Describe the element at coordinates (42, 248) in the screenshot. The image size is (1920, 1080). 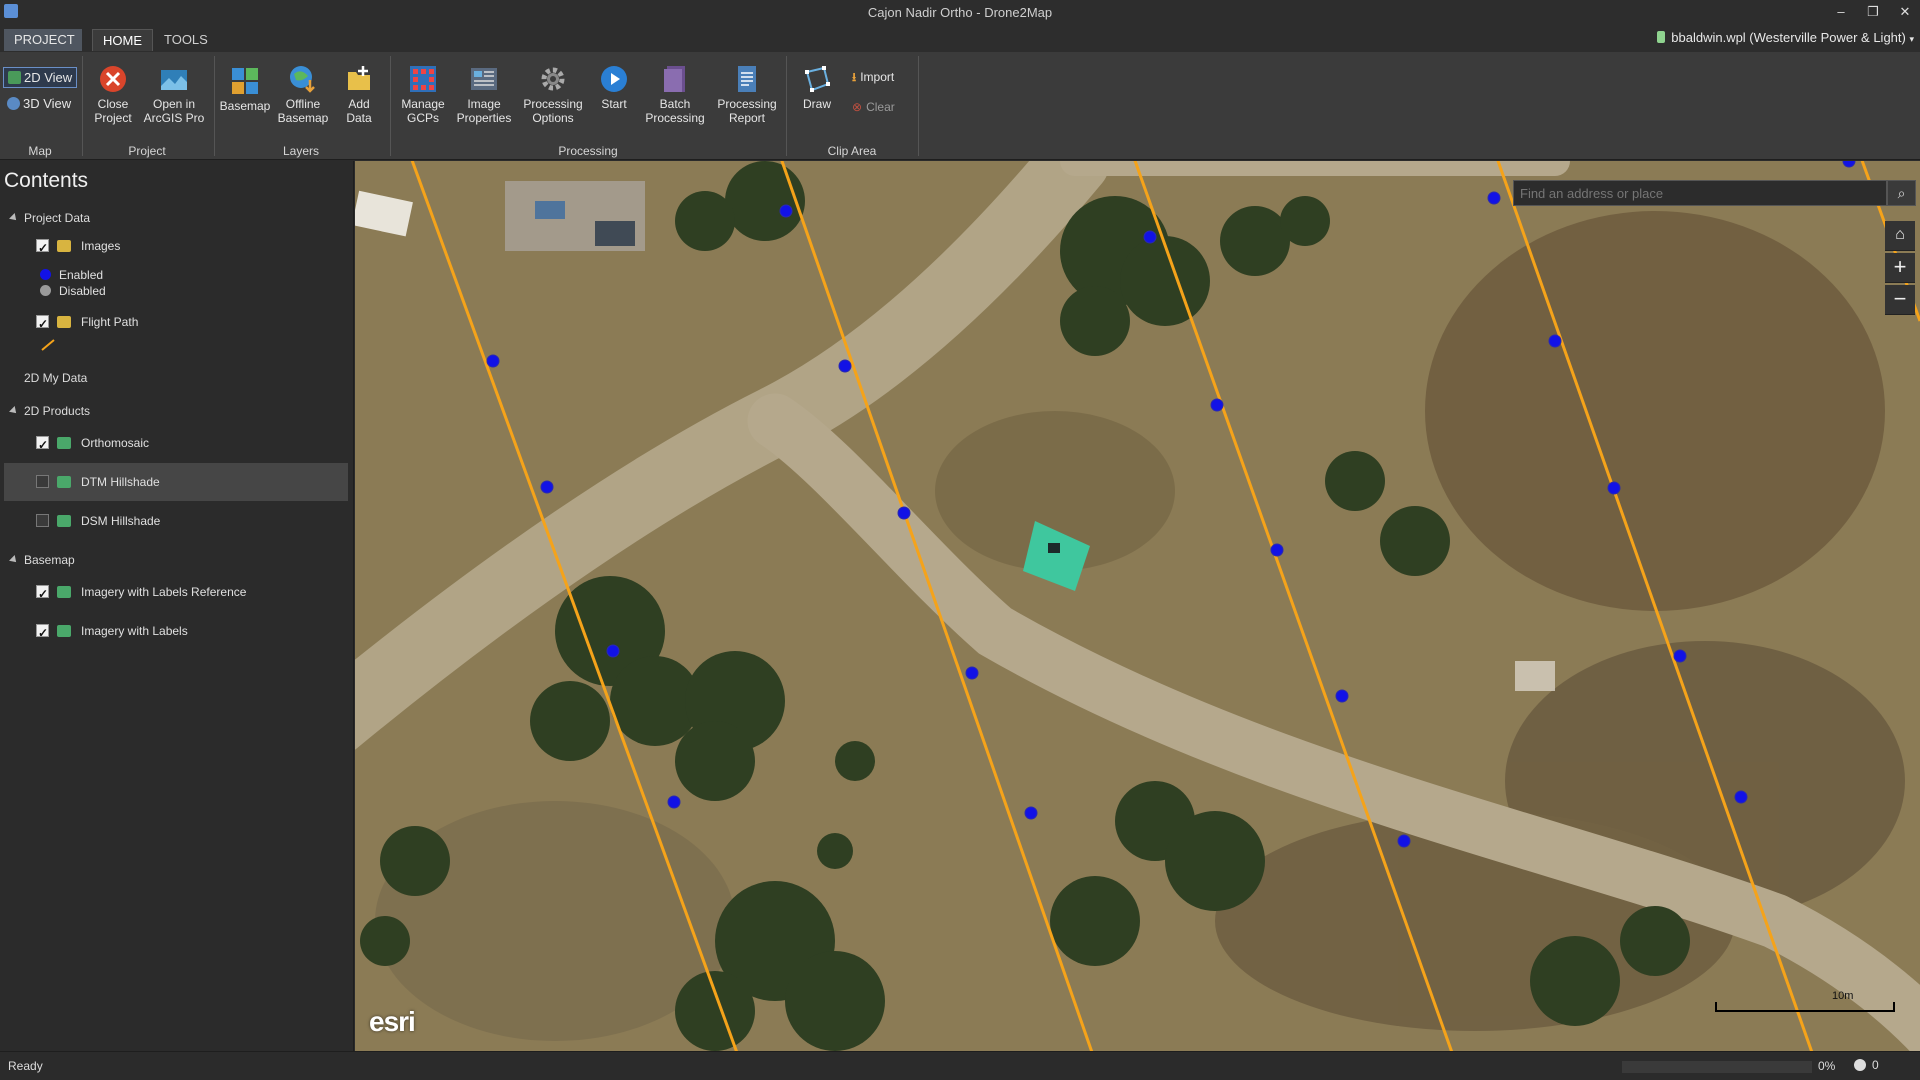
I see `images-checkbox` at that location.